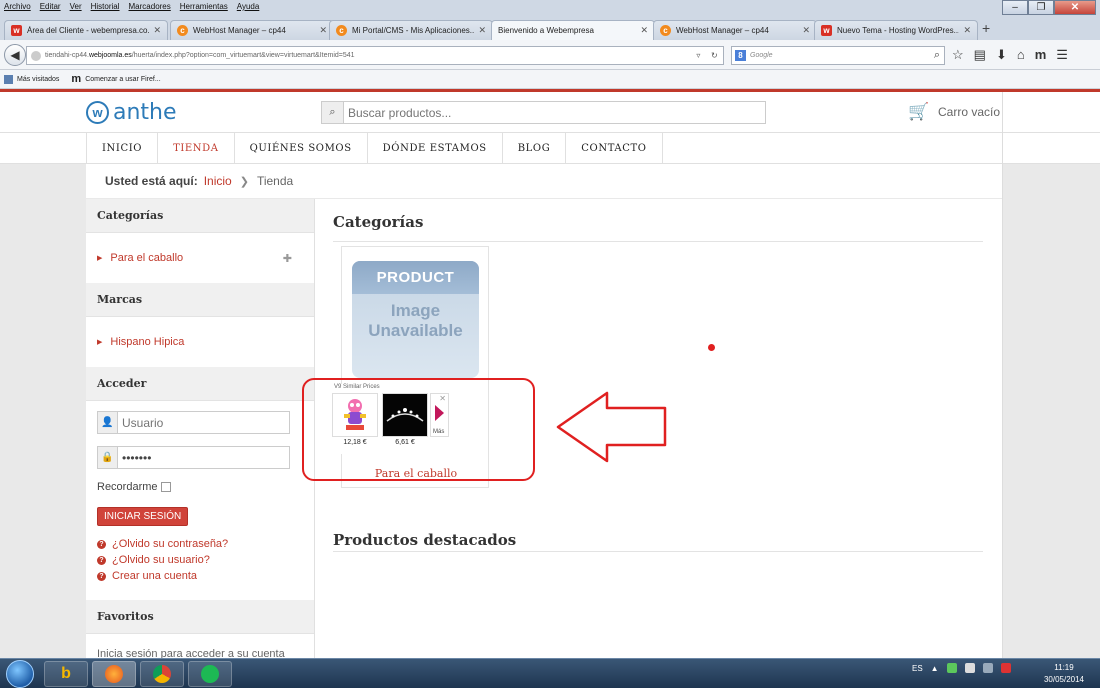 The height and width of the screenshot is (688, 1100). I want to click on nav-contacto: CONTACTO, so click(614, 148).